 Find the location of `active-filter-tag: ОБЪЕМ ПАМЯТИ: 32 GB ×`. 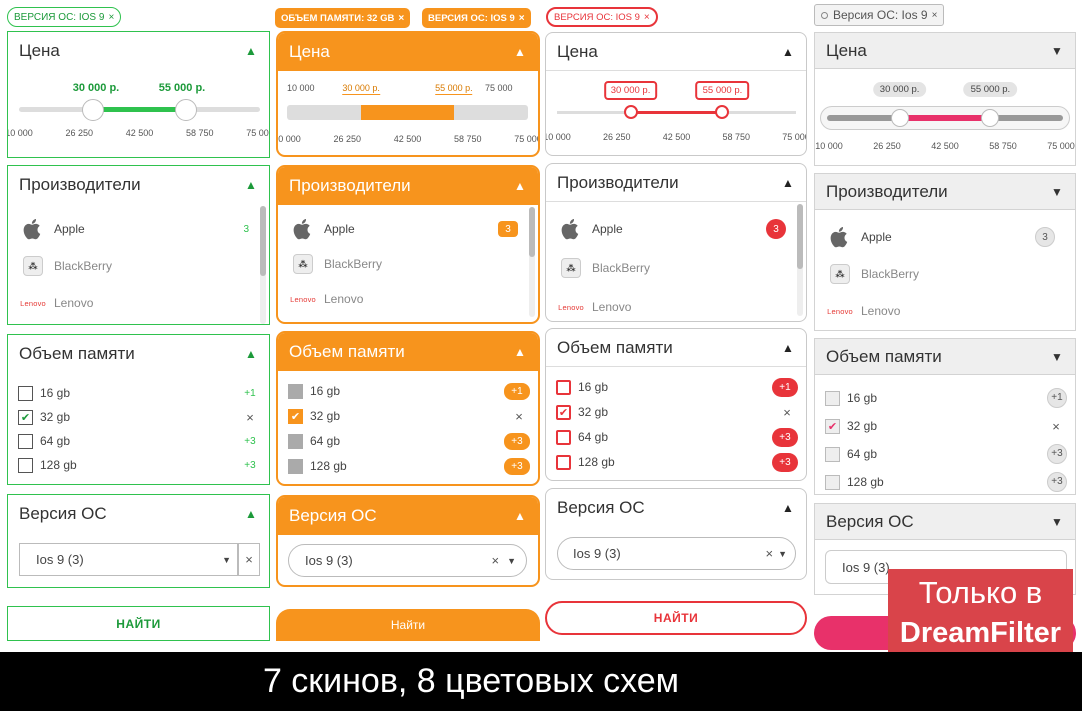

active-filter-tag: ОБЪЕМ ПАМЯТИ: 32 GB × is located at coordinates (343, 18).